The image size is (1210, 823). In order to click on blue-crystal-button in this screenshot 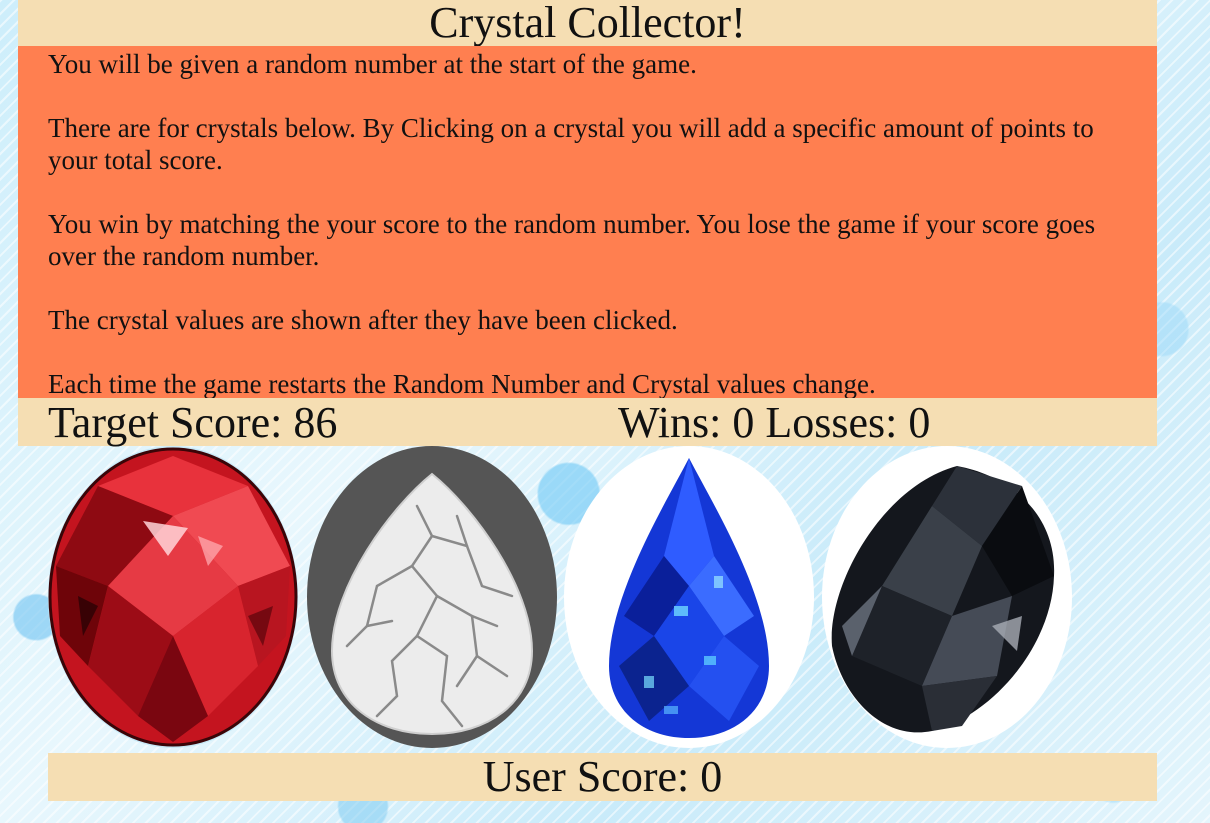, I will do `click(689, 597)`.